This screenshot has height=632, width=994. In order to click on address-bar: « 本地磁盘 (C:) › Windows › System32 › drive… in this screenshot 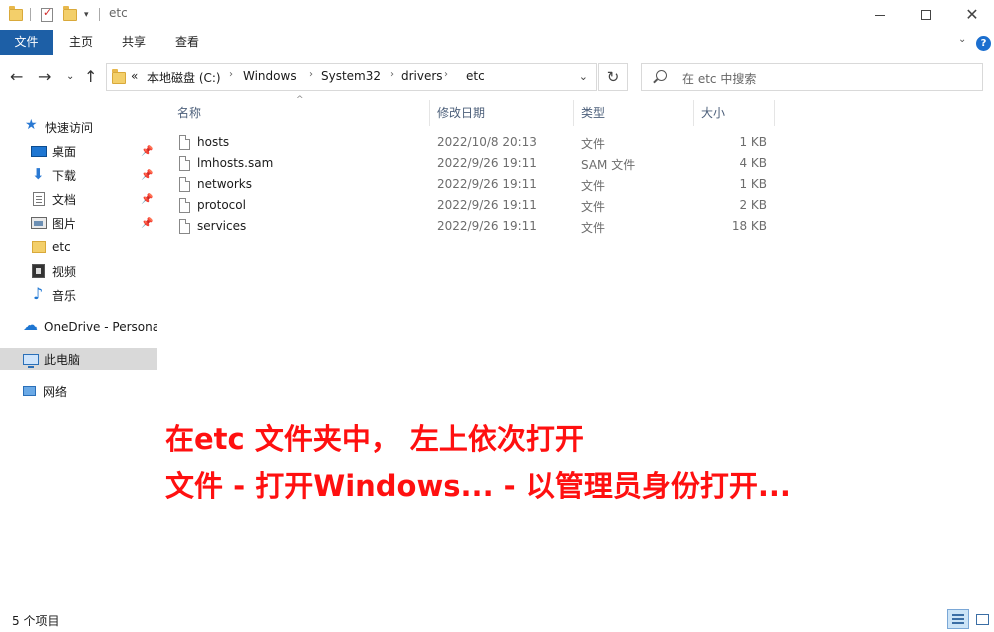, I will do `click(351, 77)`.